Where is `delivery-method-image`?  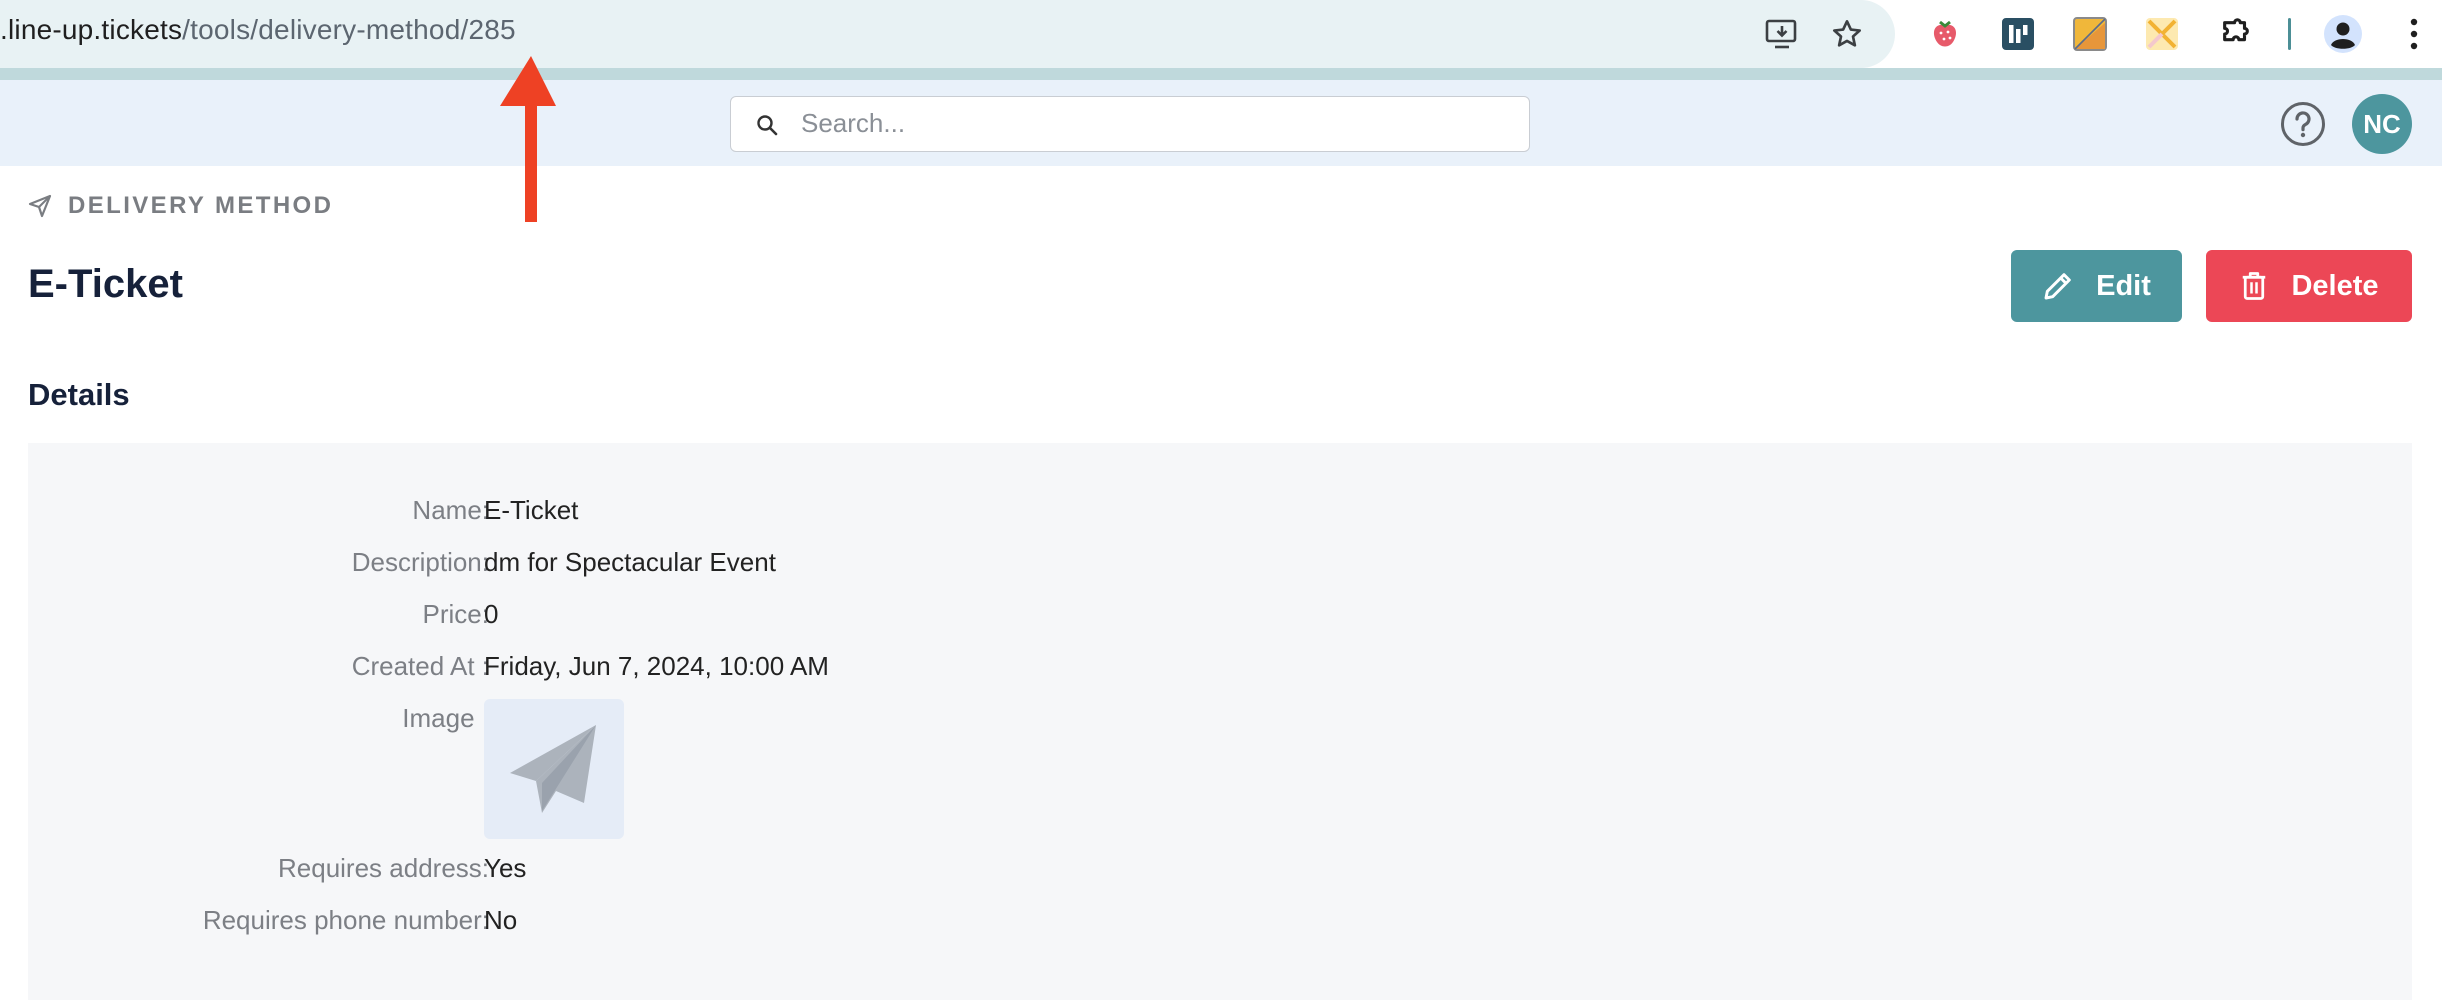 delivery-method-image is located at coordinates (554, 769).